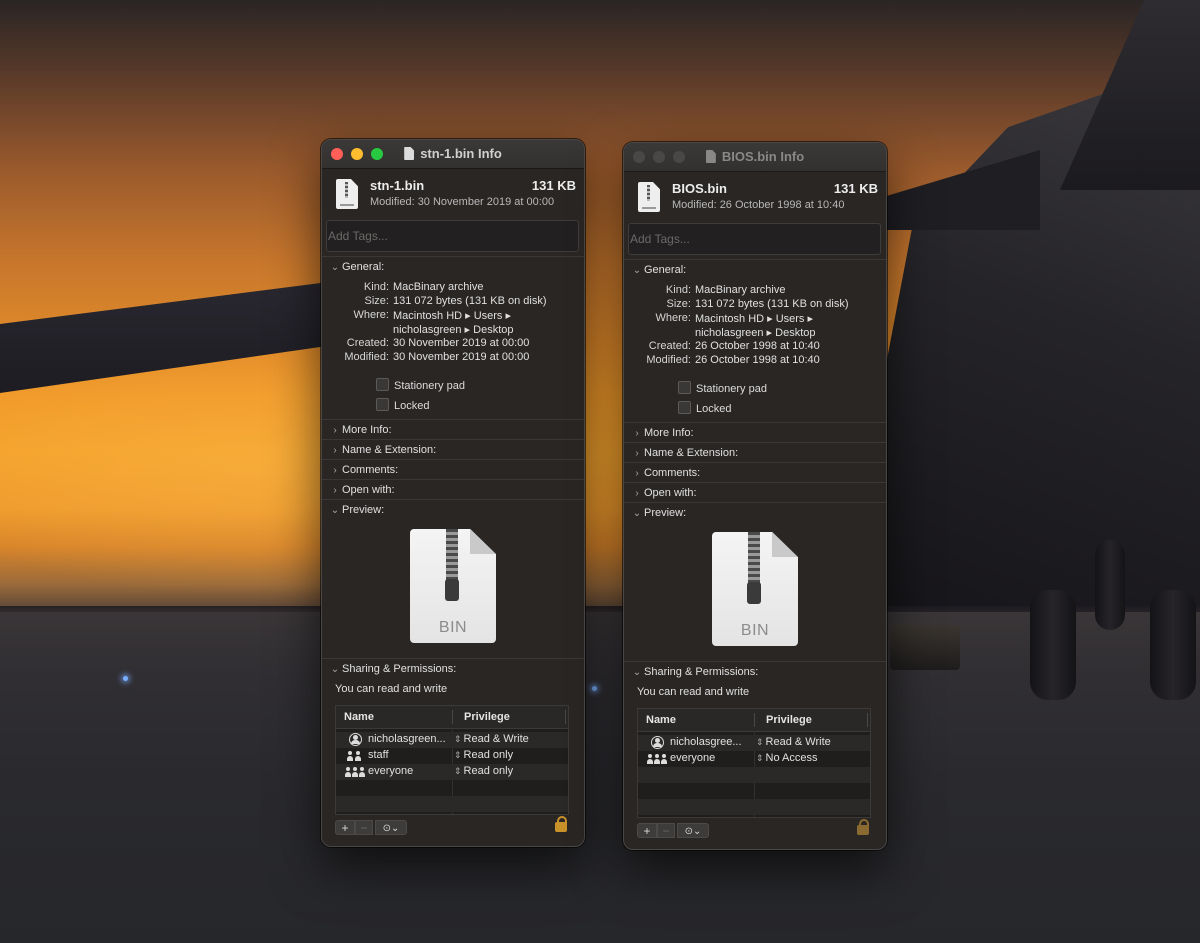 This screenshot has width=1200, height=943. Describe the element at coordinates (754, 743) in the screenshot. I see `table-row: nicholasgree... ⇕ Read & Write` at that location.